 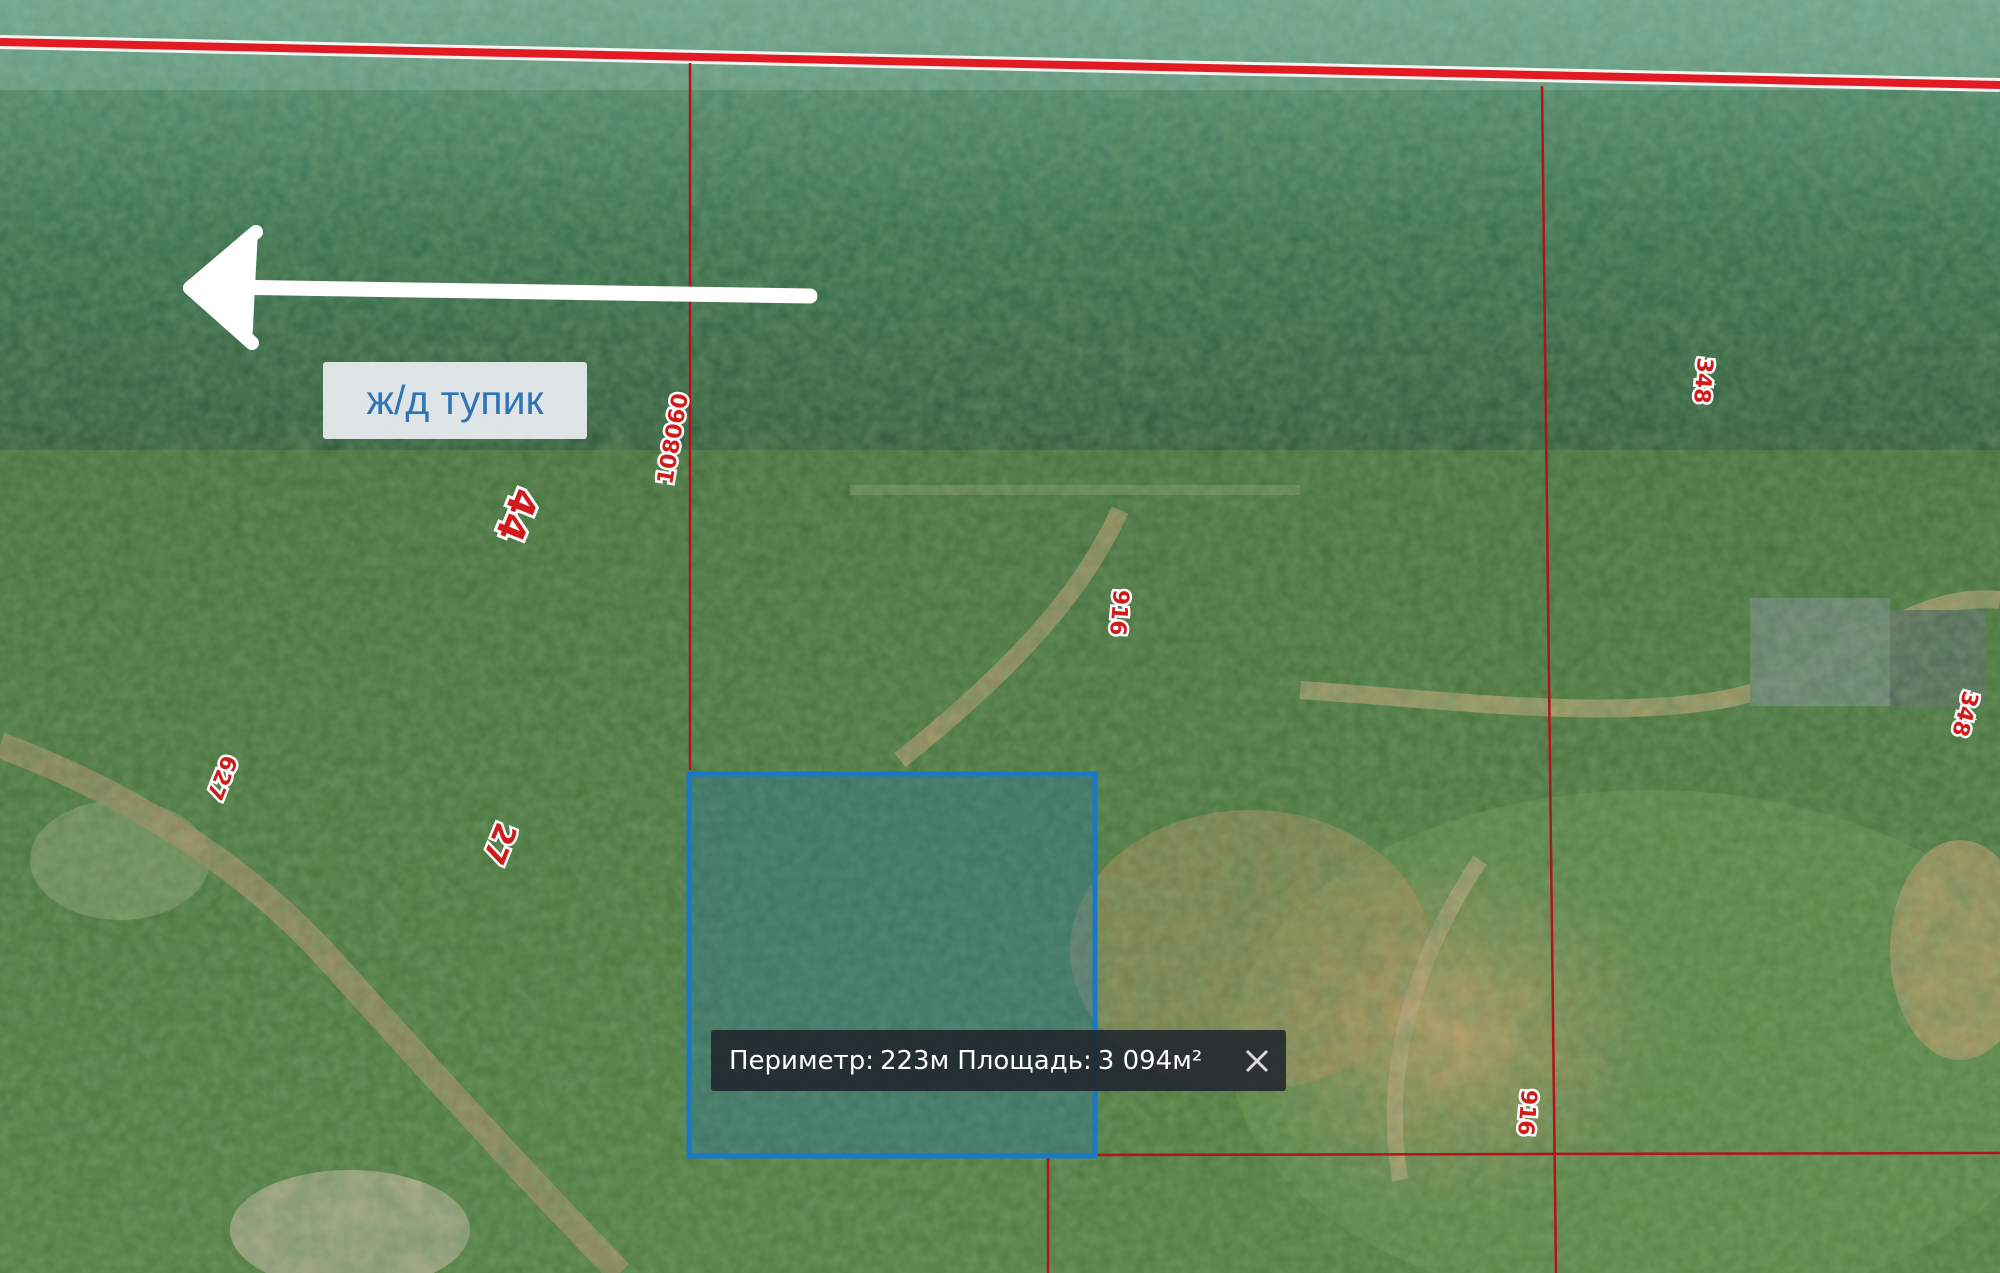 What do you see at coordinates (499, 844) in the screenshot?
I see `parcel-number-label: 27` at bounding box center [499, 844].